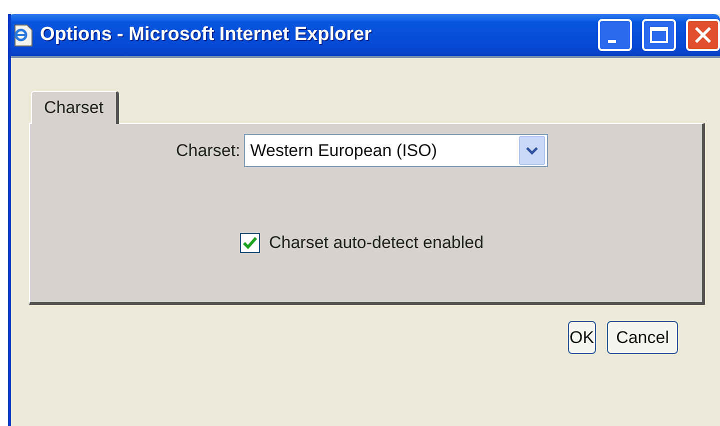 The height and width of the screenshot is (426, 720). I want to click on close-icon, so click(703, 35).